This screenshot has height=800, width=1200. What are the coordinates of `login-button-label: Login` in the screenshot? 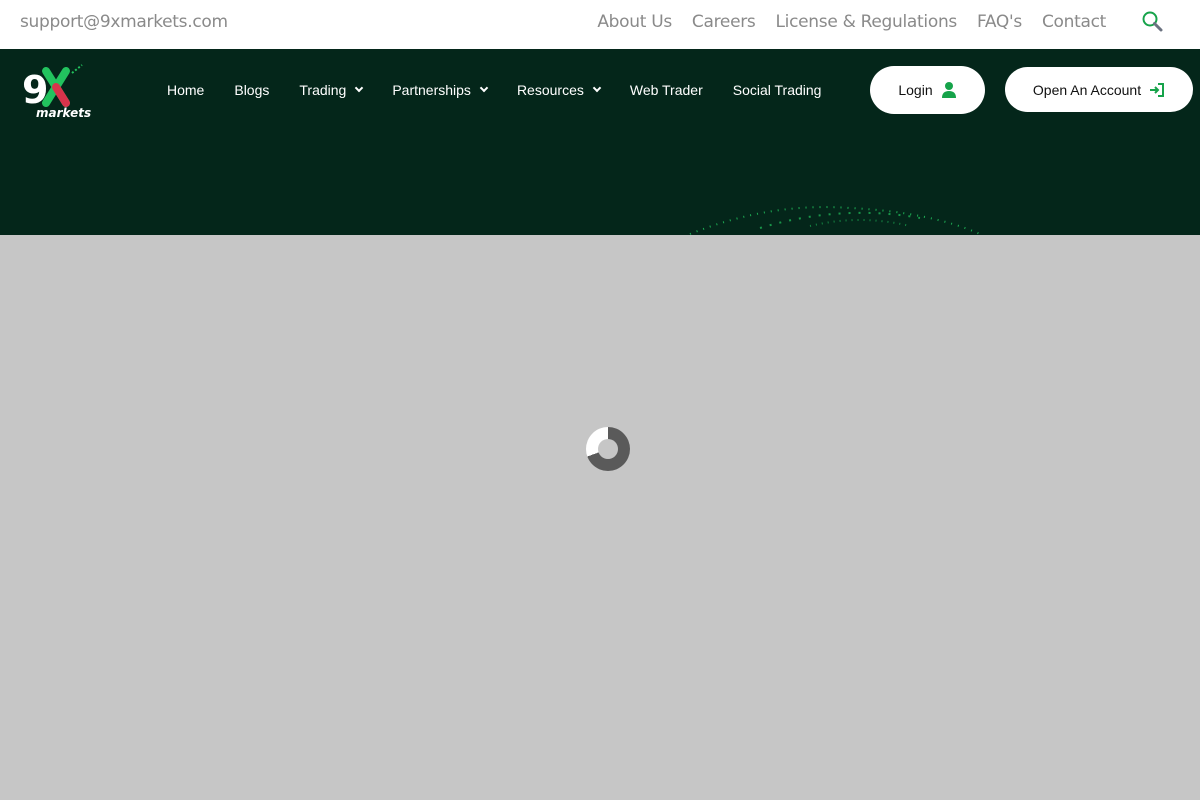 It's located at (915, 90).